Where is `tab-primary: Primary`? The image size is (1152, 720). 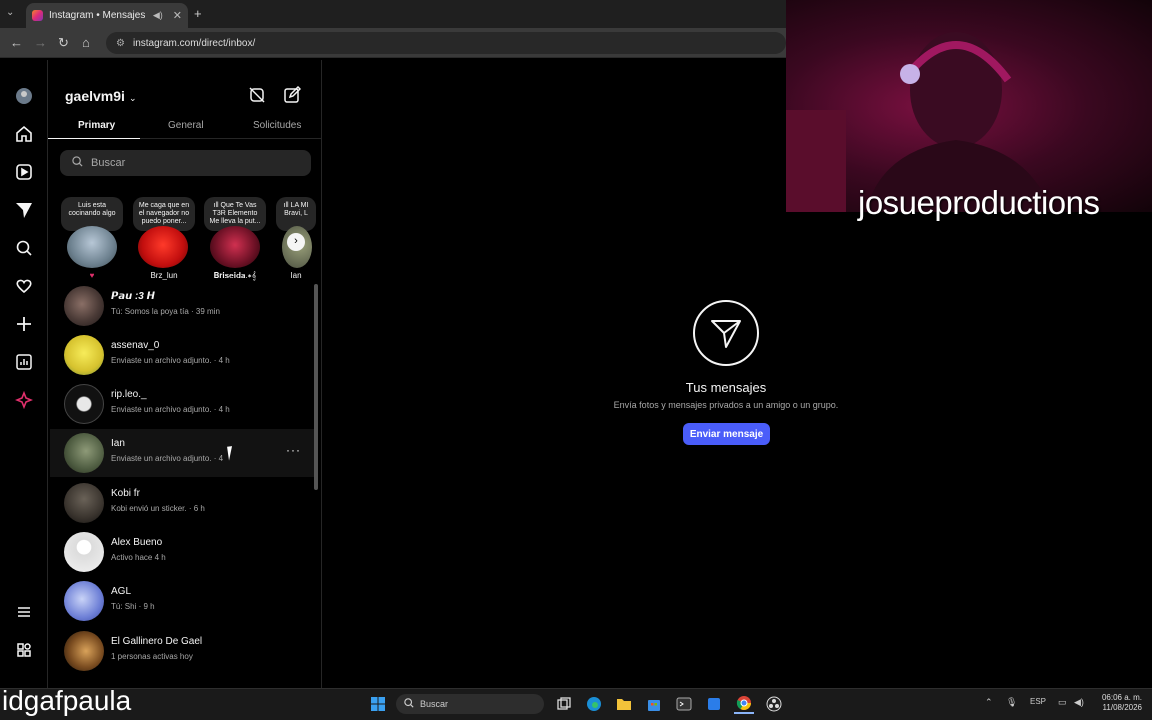
tab-primary: Primary is located at coordinates (96, 125).